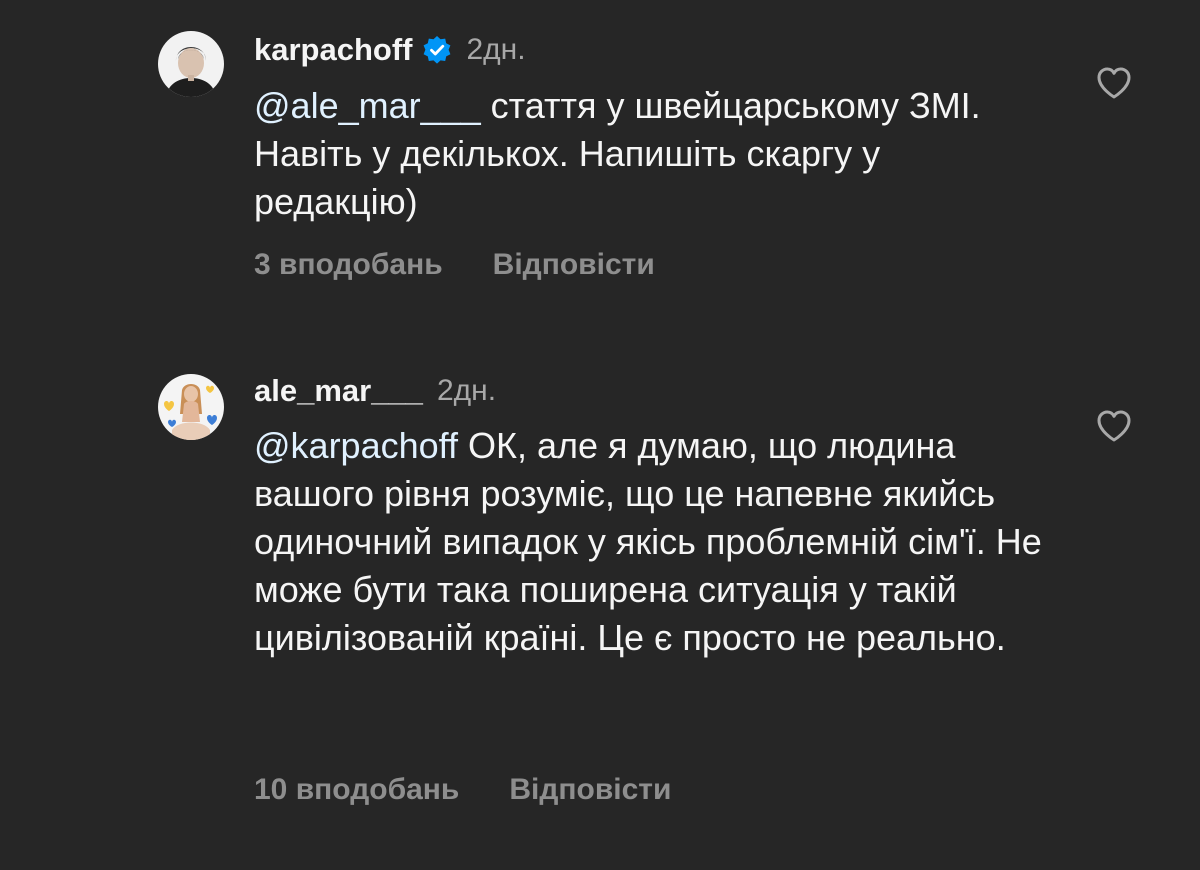 The image size is (1200, 870). What do you see at coordinates (333, 50) in the screenshot?
I see `username: karpachoff` at bounding box center [333, 50].